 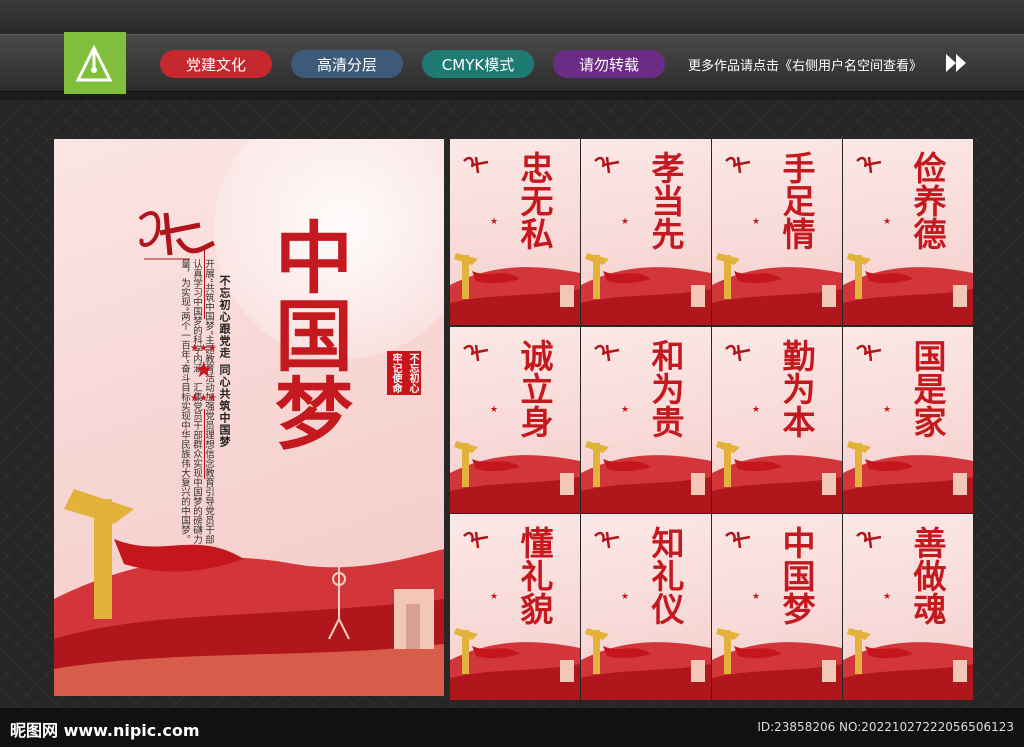 What do you see at coordinates (665, 575) in the screenshot?
I see `card-title: 知礼仪` at bounding box center [665, 575].